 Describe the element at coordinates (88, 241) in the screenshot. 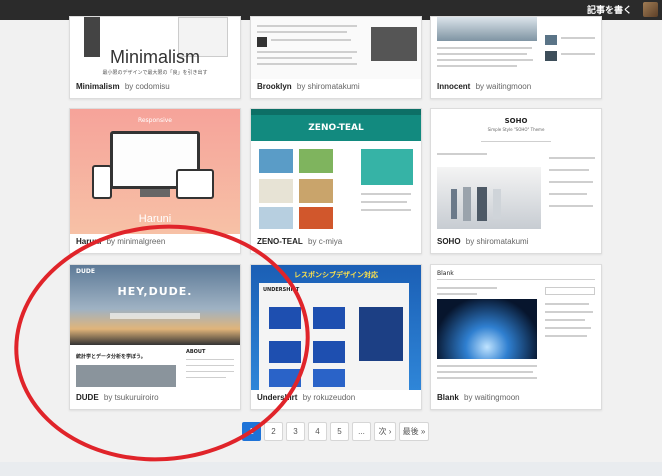

I see `theme-name: Haruni` at that location.